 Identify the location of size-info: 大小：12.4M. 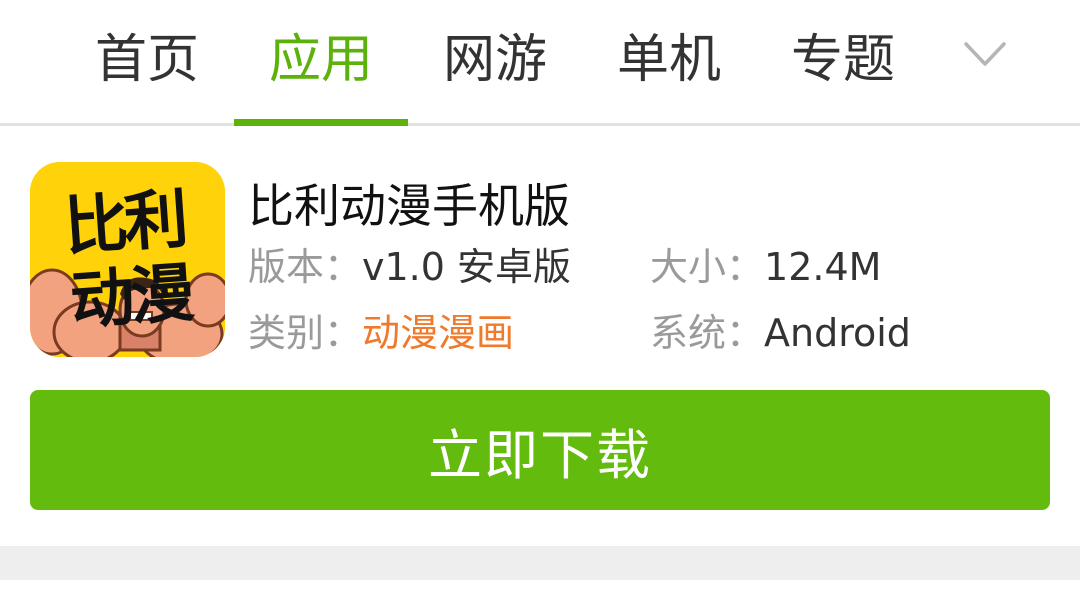
(765, 263).